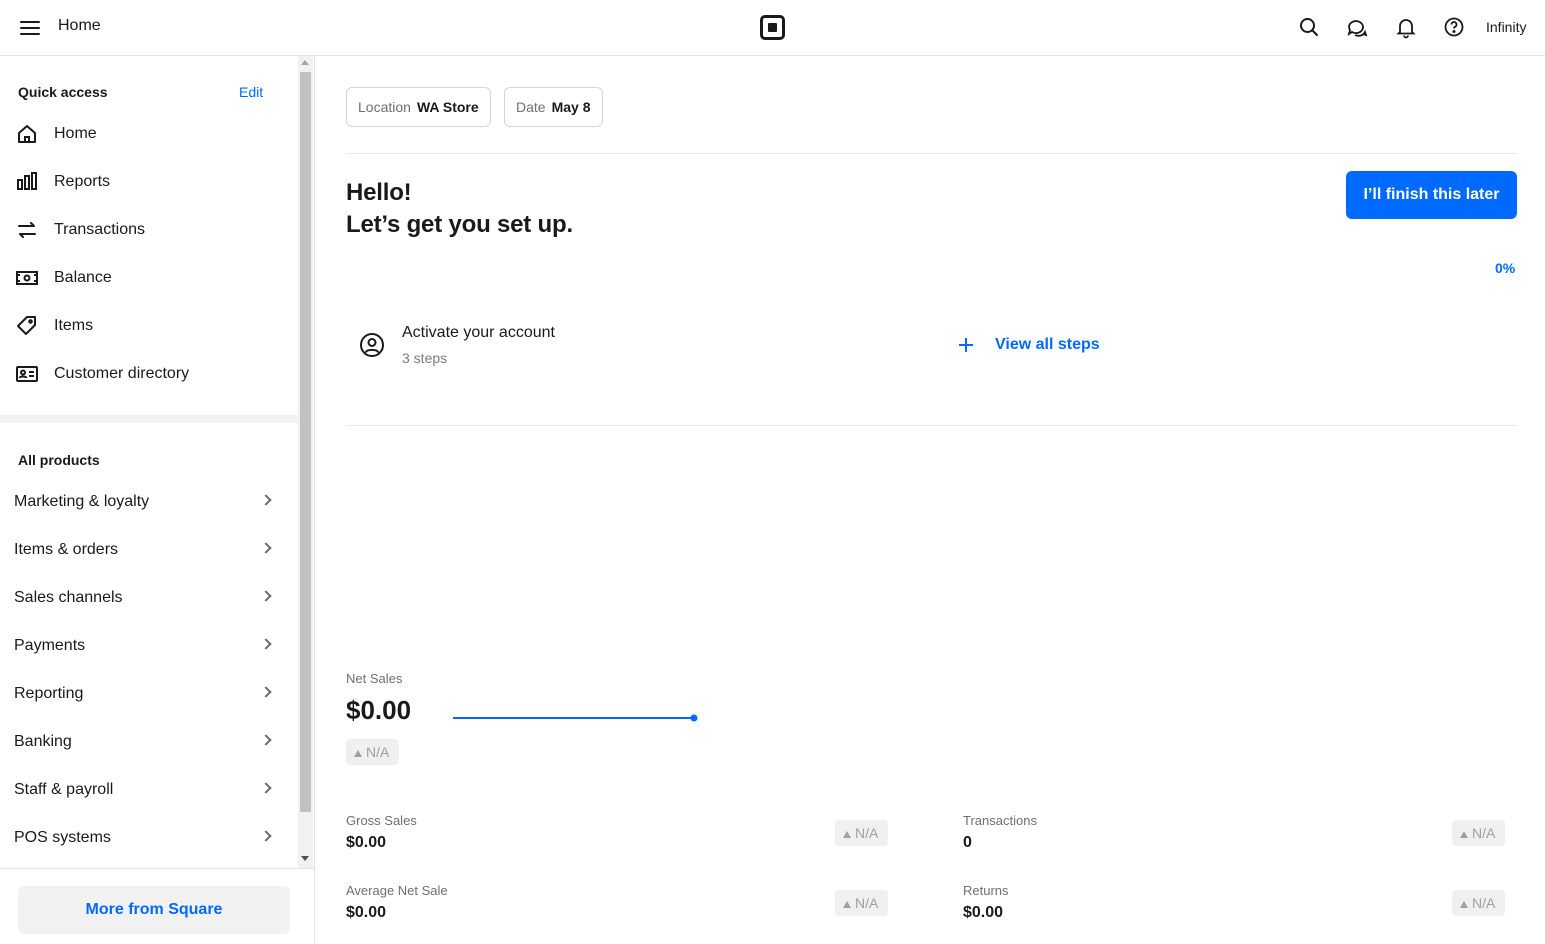 This screenshot has width=1545, height=944. What do you see at coordinates (379, 710) in the screenshot?
I see `net-sales-value: $0.00` at bounding box center [379, 710].